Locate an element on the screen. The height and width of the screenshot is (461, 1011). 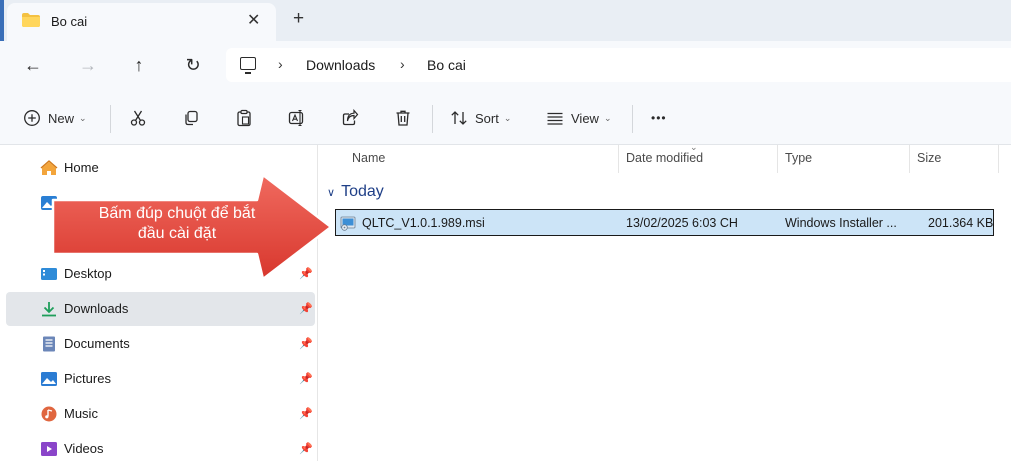
copy-icon is located at coordinates (191, 118).